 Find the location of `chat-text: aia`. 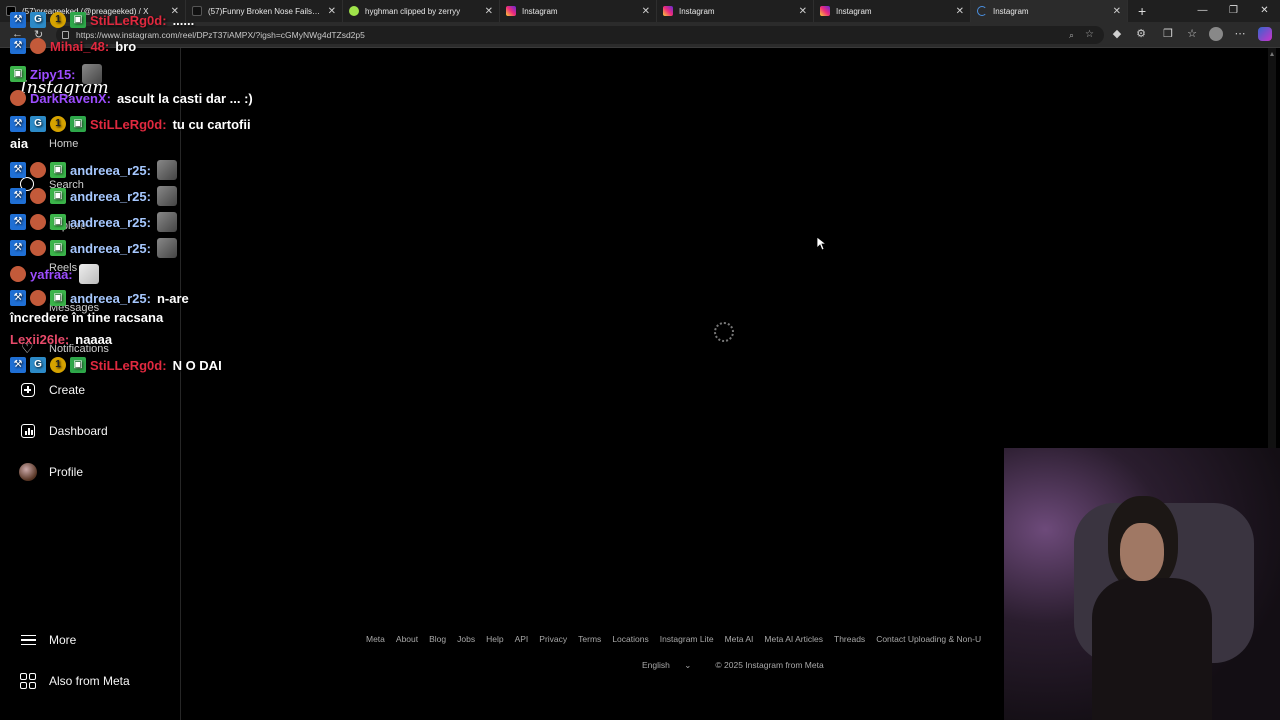

chat-text: aia is located at coordinates (19, 143).